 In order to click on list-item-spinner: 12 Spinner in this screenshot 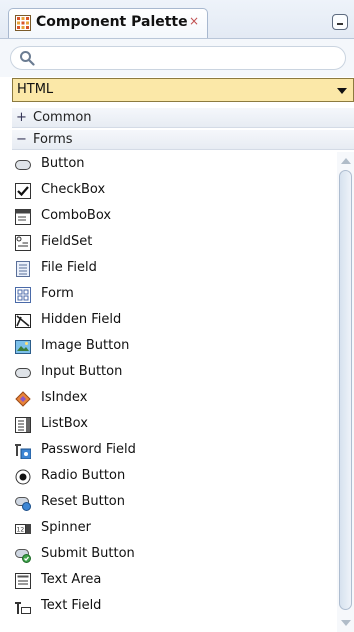, I will do `click(174, 529)`.